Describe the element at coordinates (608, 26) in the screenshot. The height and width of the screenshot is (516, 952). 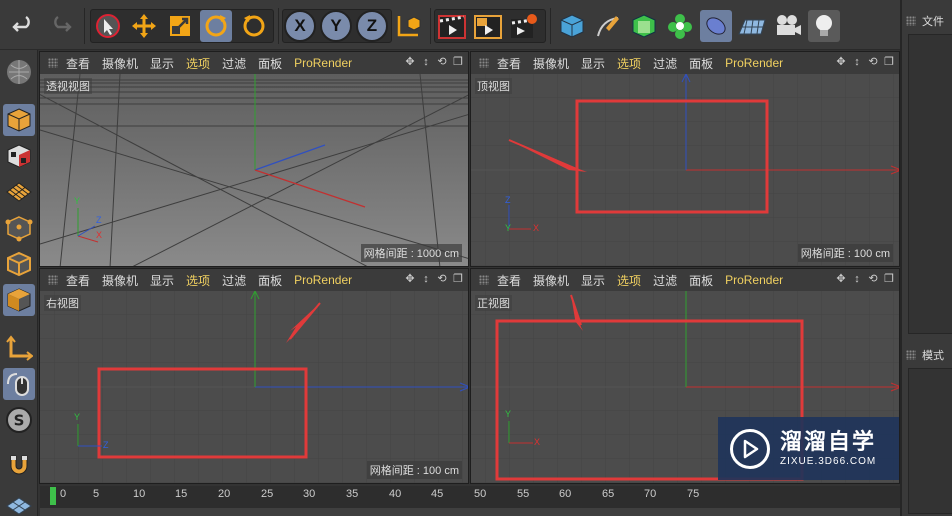
I see `pen-spline-icon` at that location.